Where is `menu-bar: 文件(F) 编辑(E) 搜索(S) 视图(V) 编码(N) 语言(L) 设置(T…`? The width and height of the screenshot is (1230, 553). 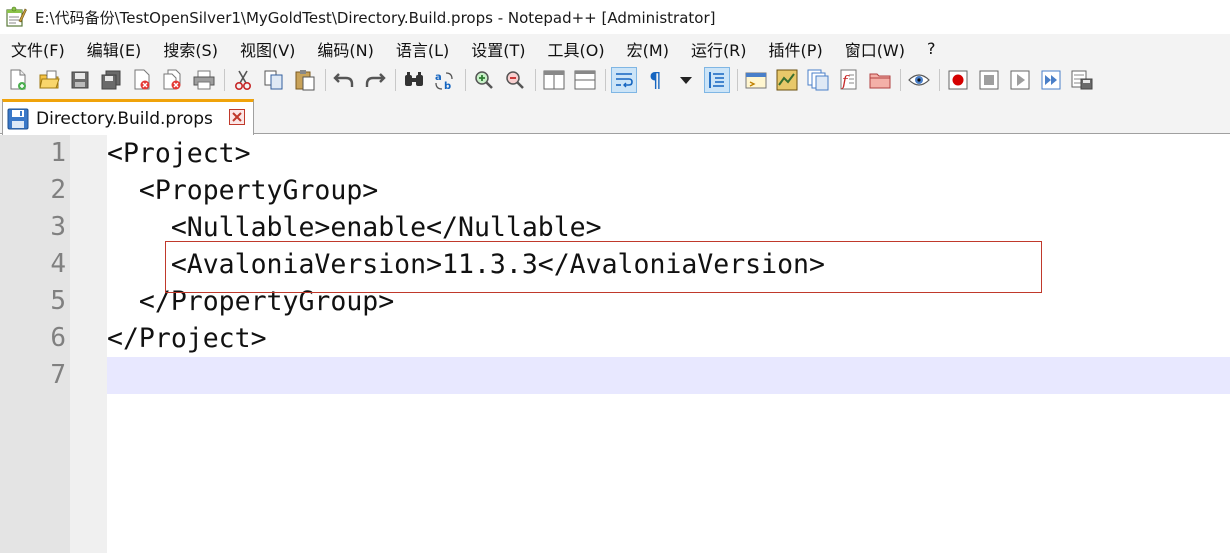
menu-bar: 文件(F) 编辑(E) 搜索(S) 视图(V) 编码(N) 语言(L) 设置(T… is located at coordinates (615, 48).